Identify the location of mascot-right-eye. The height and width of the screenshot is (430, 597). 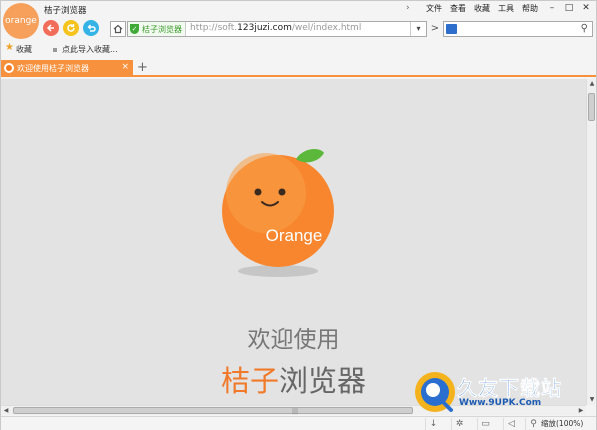
(282, 192).